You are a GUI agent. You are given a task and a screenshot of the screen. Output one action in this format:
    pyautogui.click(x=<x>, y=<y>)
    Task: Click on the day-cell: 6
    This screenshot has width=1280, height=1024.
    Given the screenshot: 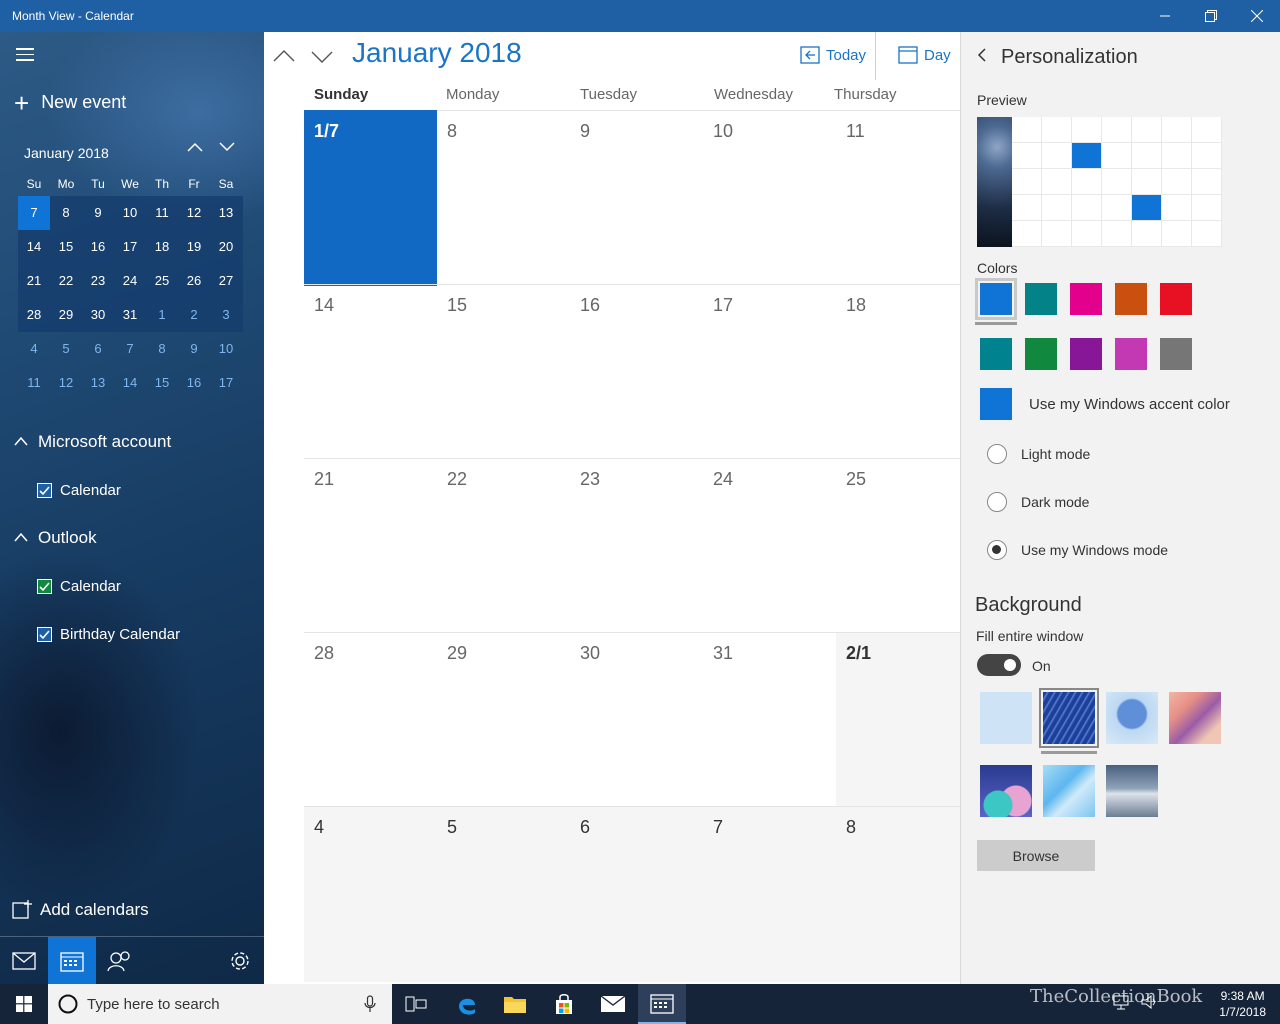 What is the action you would take?
    pyautogui.click(x=636, y=894)
    